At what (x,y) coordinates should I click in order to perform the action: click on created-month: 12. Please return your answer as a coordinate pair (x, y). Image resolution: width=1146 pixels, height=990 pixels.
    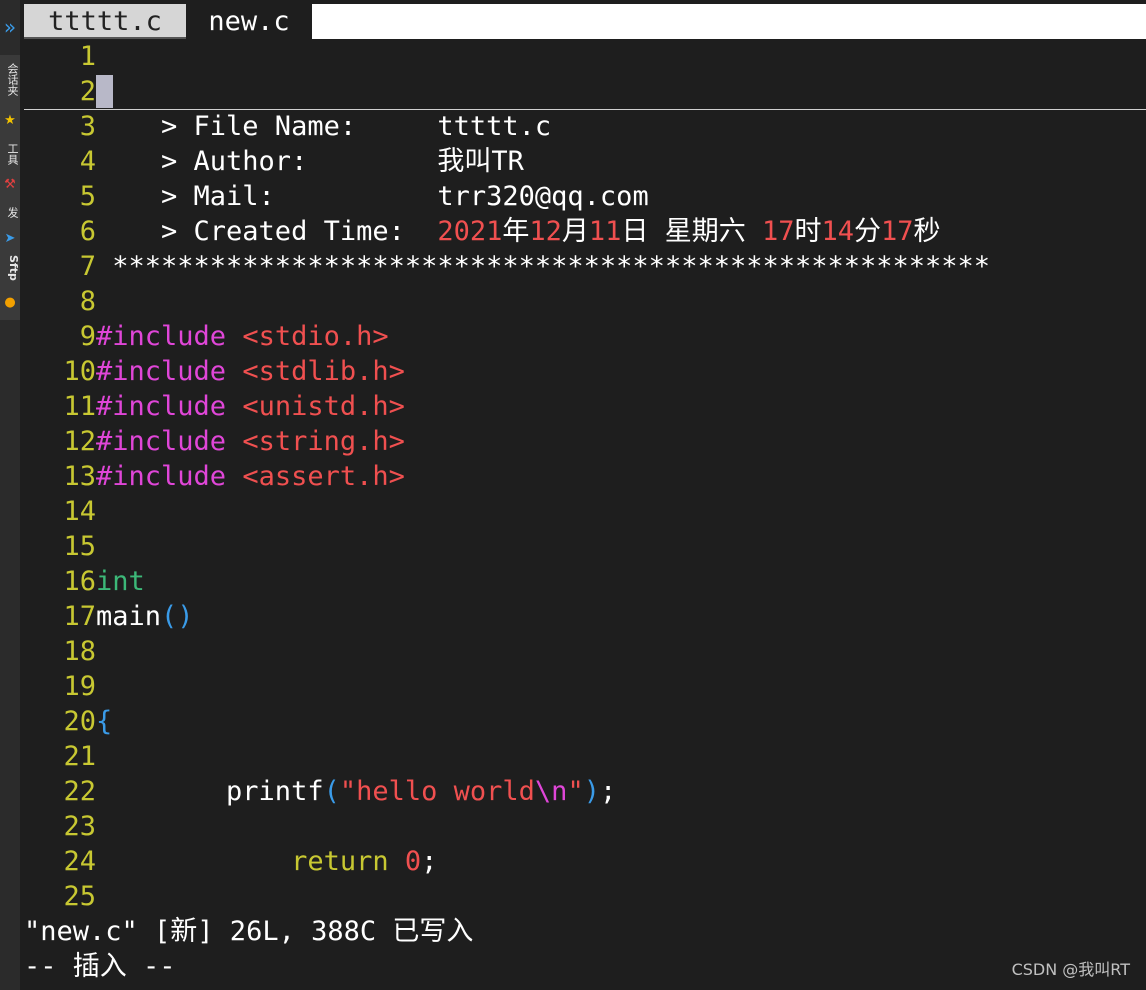
    Looking at the image, I should click on (545, 231).